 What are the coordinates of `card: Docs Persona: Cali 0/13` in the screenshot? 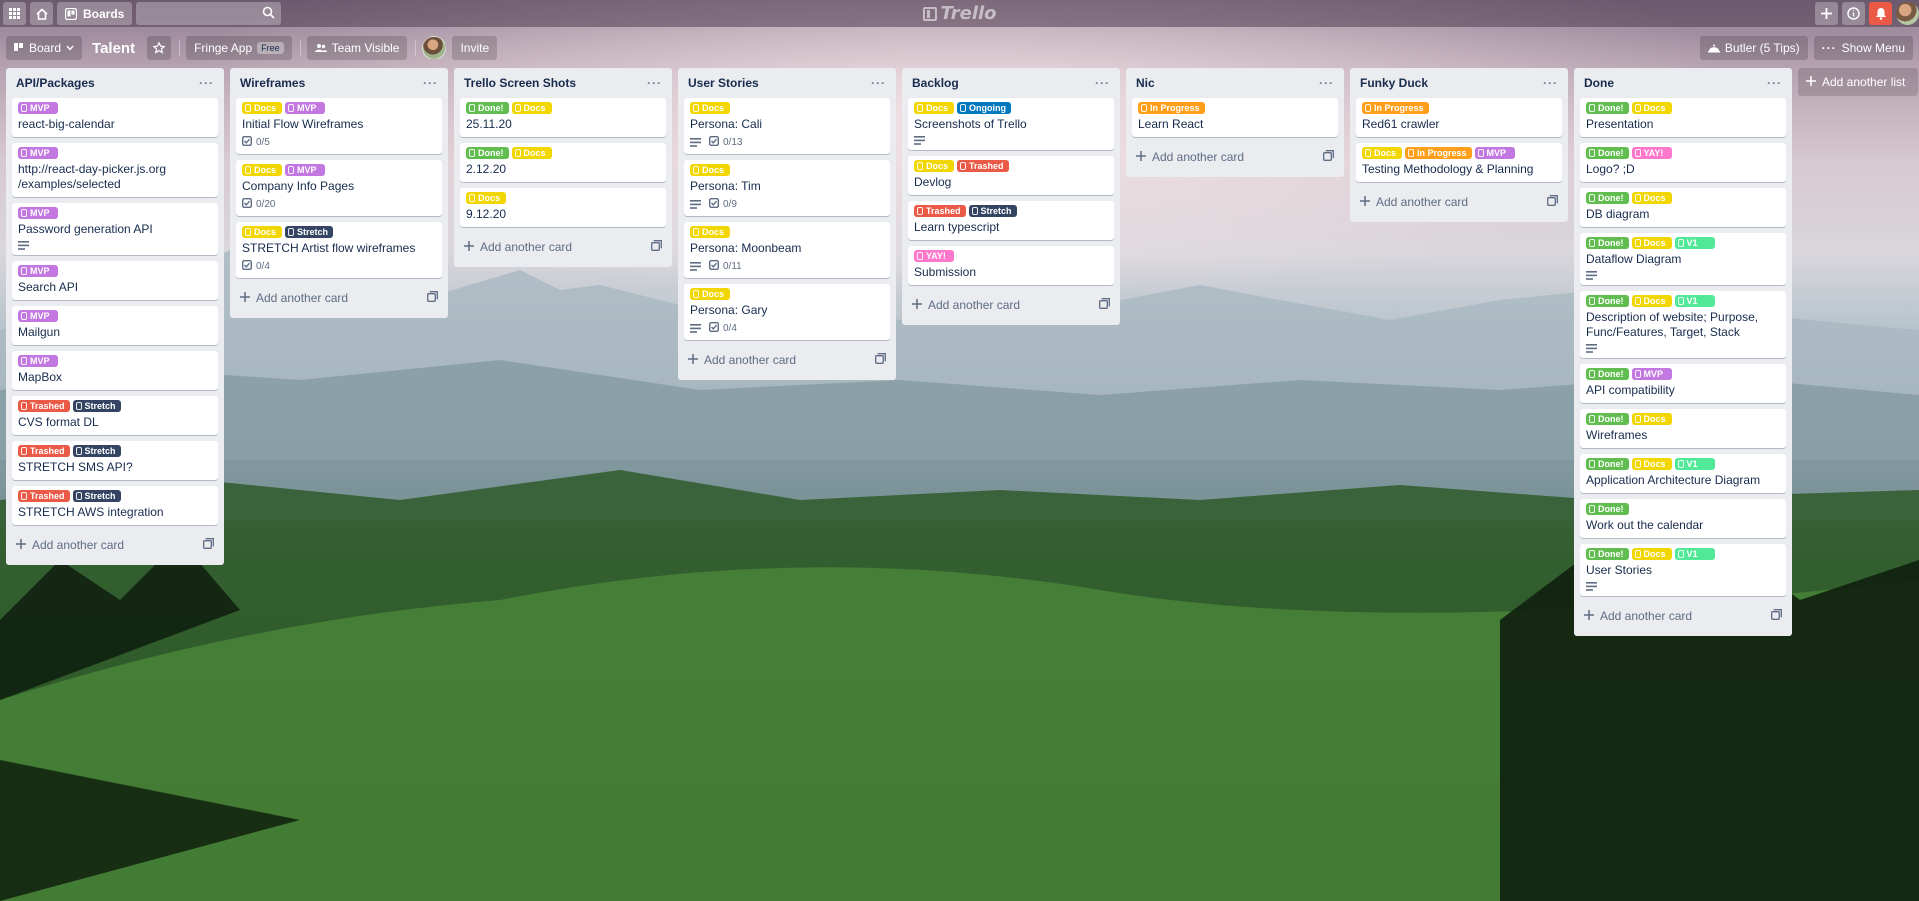 It's located at (787, 126).